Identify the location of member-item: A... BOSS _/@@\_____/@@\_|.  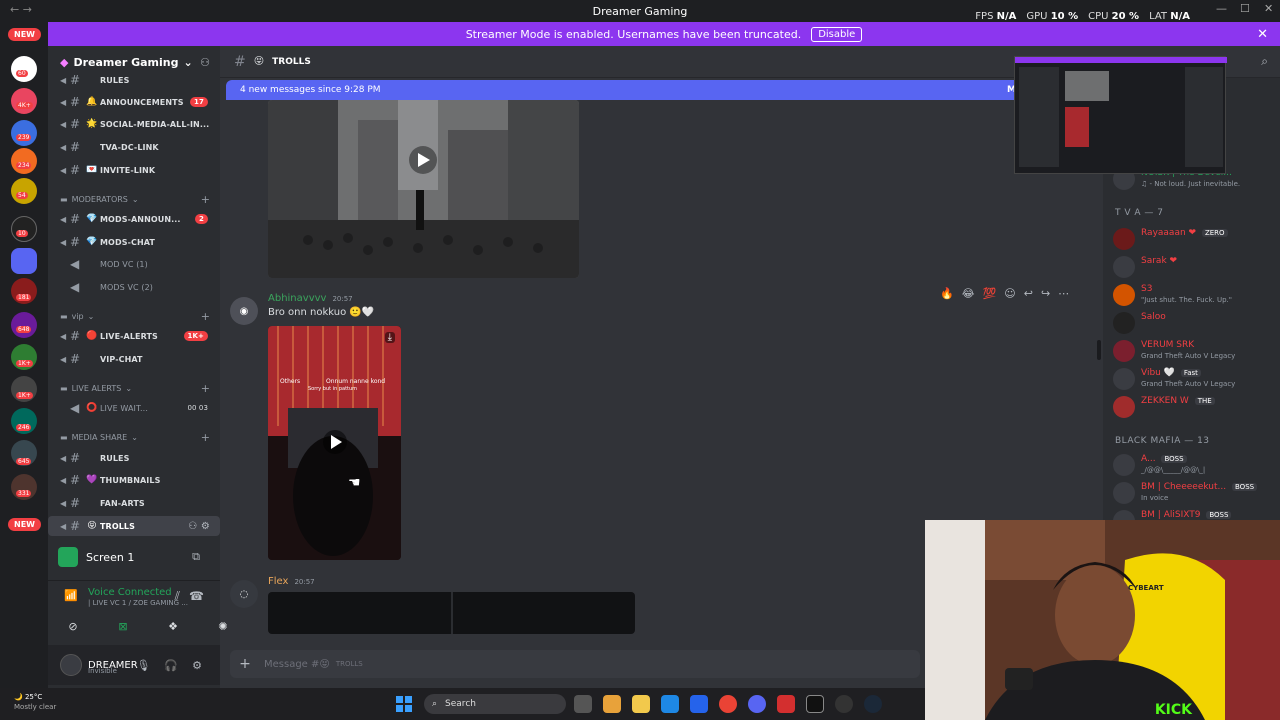
(1195, 465).